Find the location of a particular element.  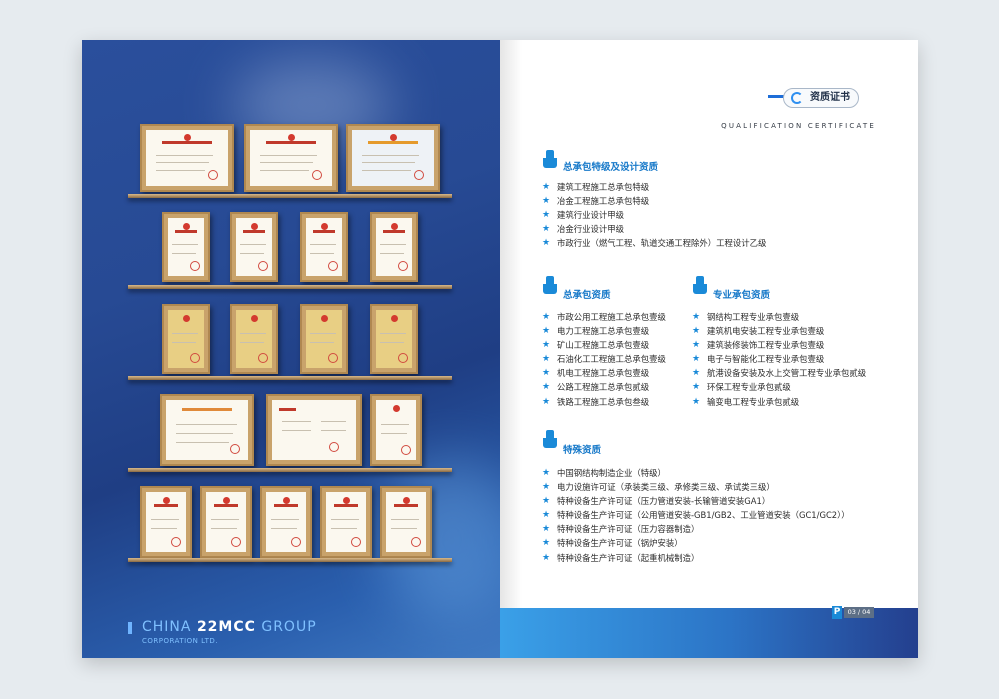

certificate-frame-power-facility is located at coordinates (207, 430).